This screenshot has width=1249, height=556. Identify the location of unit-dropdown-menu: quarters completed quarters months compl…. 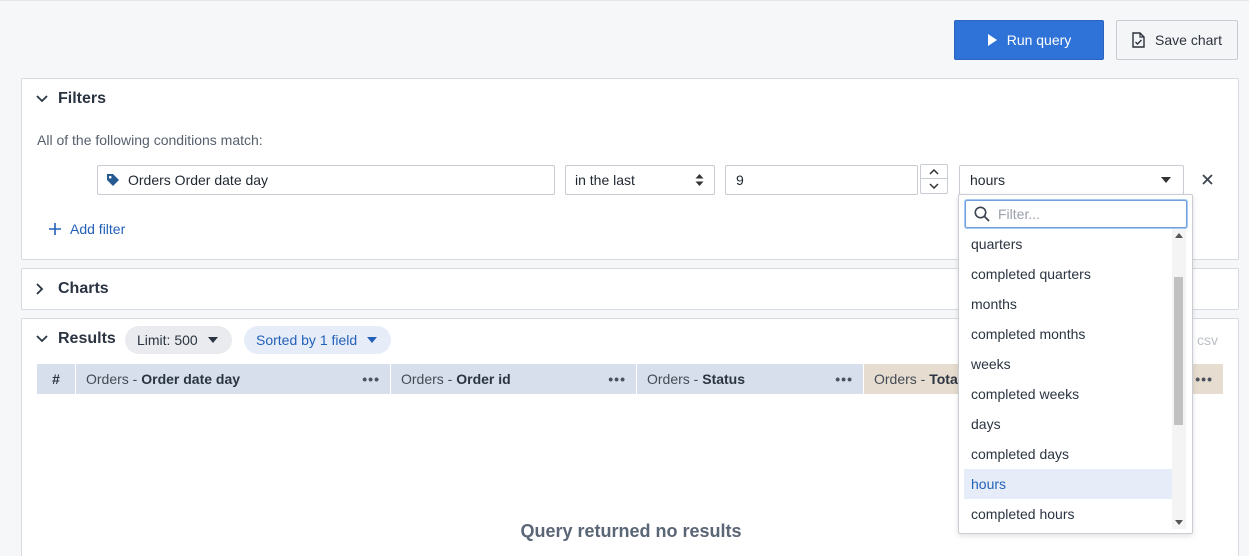
(1075, 364).